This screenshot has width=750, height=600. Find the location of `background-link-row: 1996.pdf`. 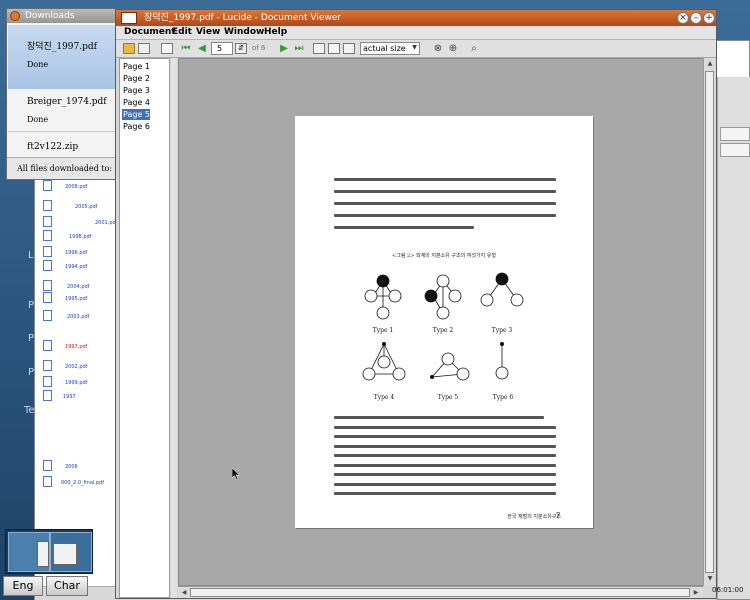

background-link-row: 1996.pdf is located at coordinates (77, 252).